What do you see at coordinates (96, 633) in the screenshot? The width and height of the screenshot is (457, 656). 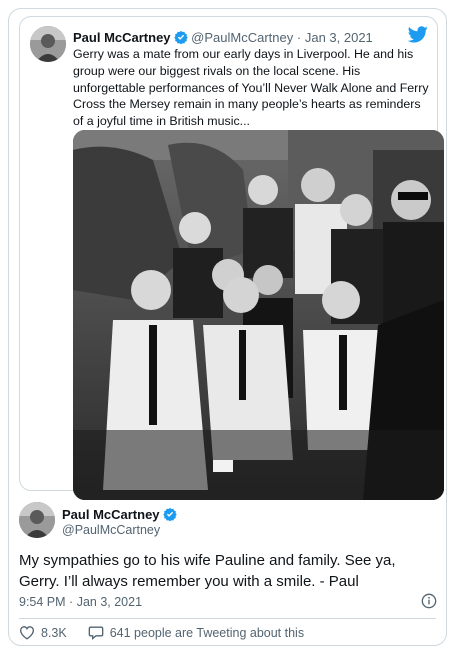 I see `speech-bubble-icon` at bounding box center [96, 633].